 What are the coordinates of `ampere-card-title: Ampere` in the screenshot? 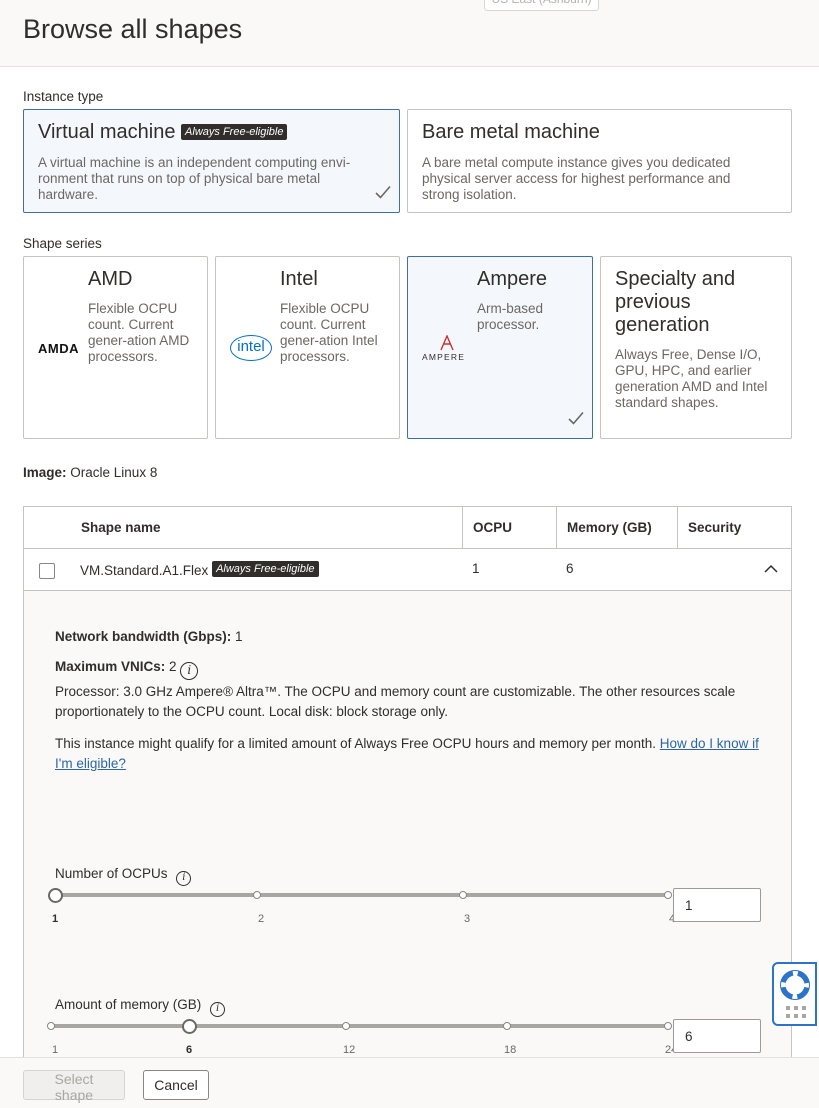 It's located at (512, 279).